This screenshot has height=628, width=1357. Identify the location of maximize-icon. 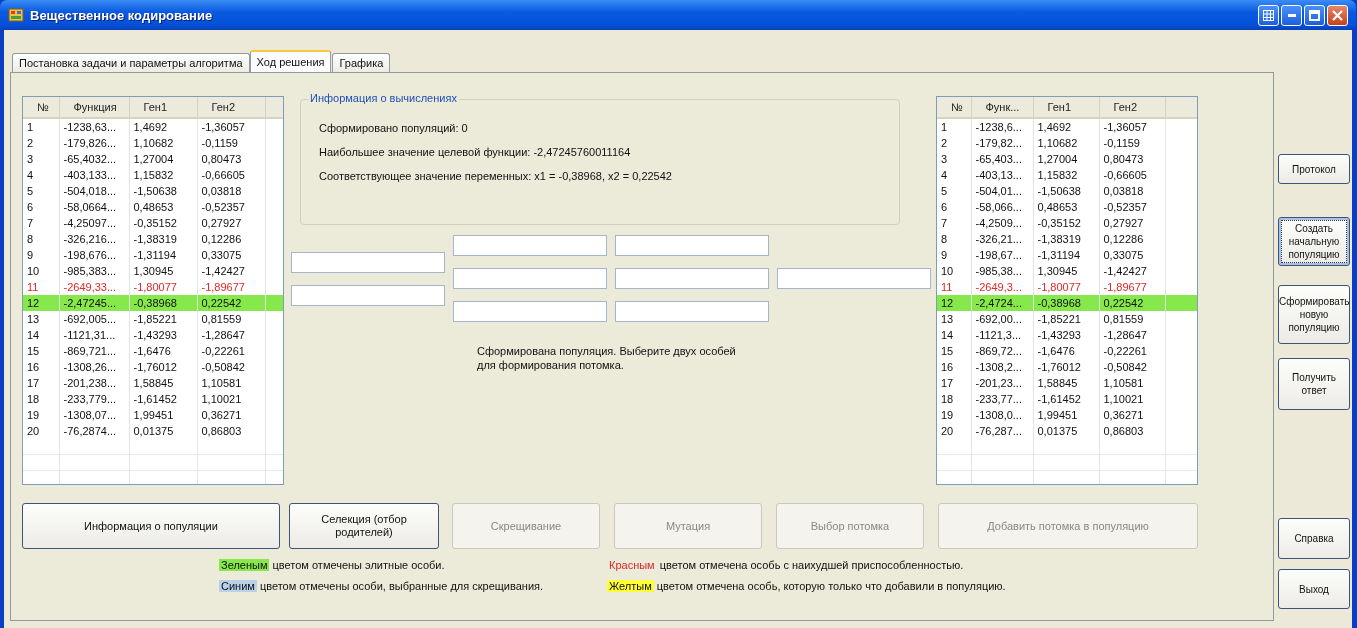
(1314, 15).